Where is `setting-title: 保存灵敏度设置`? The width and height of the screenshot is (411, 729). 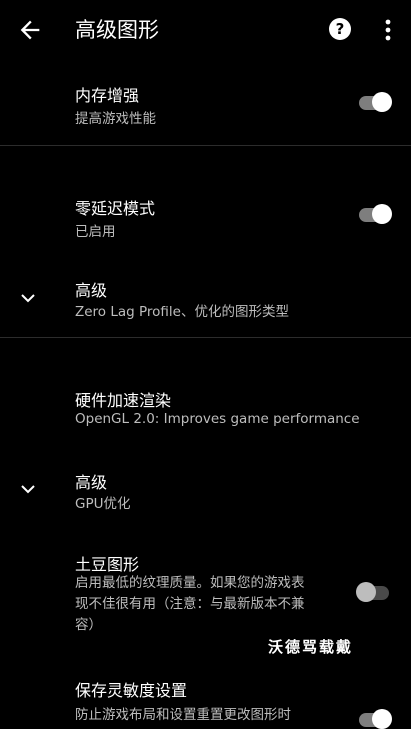
setting-title: 保存灵敏度设置 is located at coordinates (131, 690).